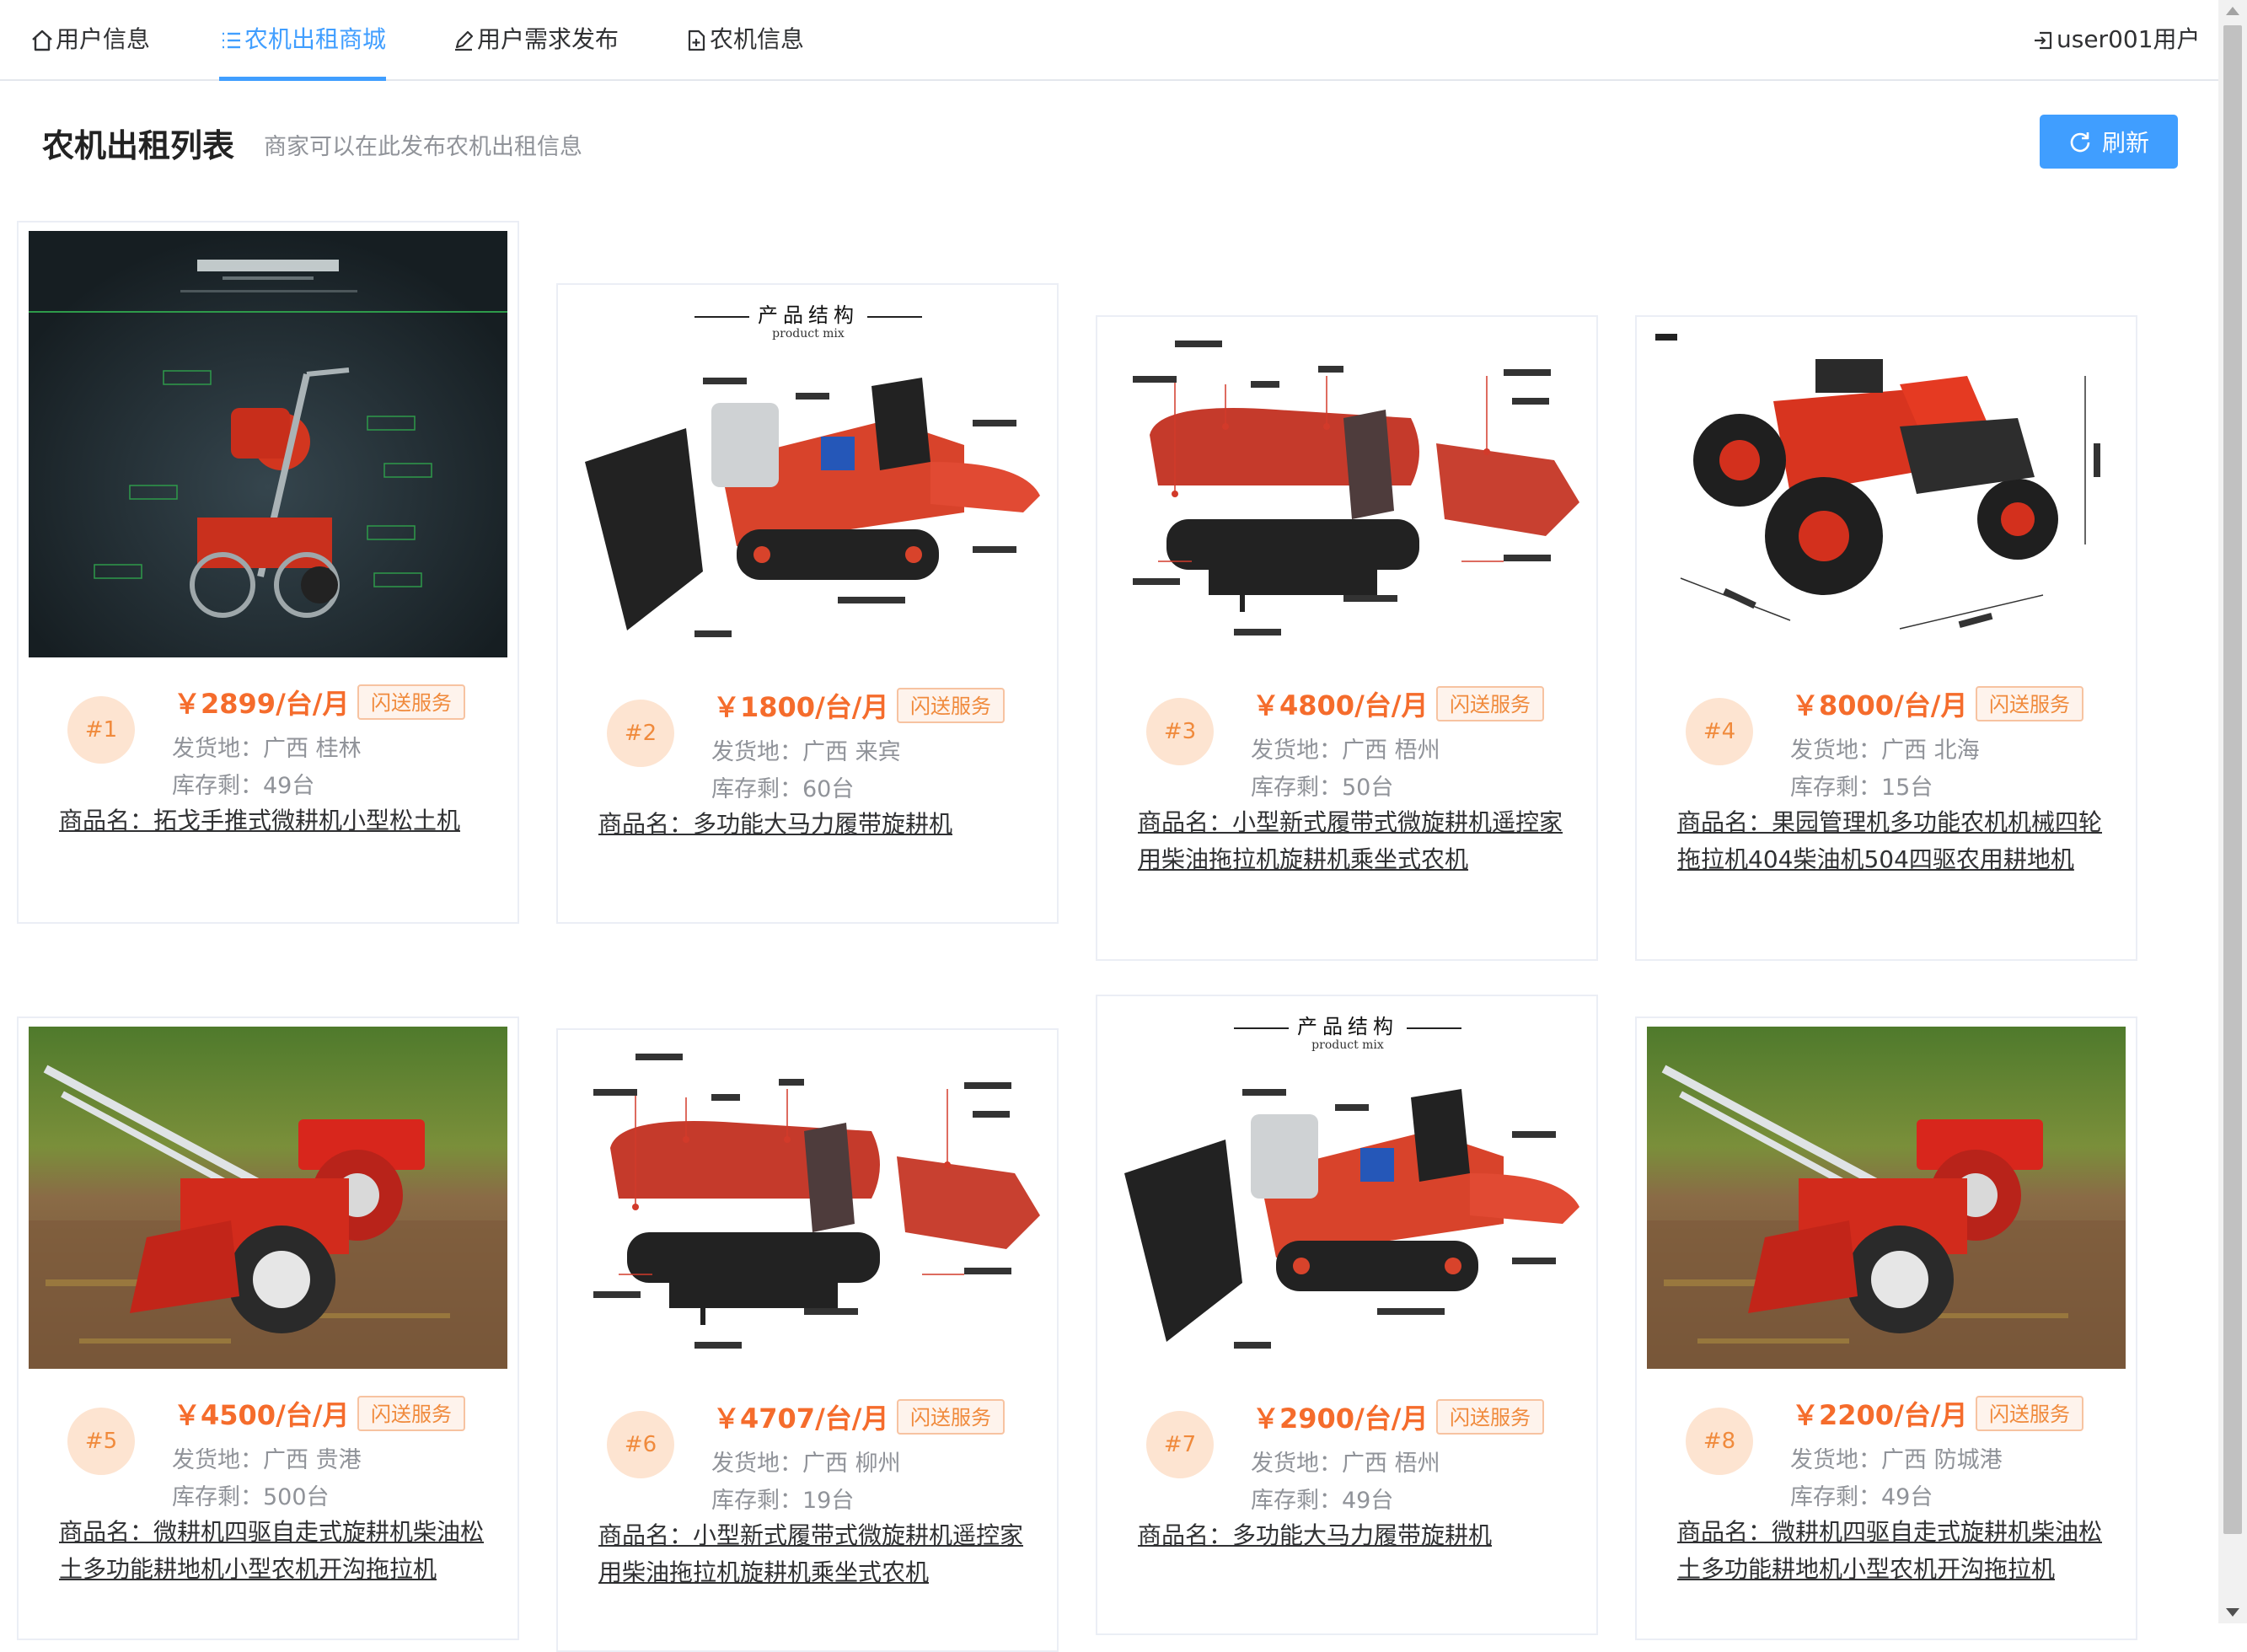  Describe the element at coordinates (267, 1460) in the screenshot. I see `origin-text: 发货地：广西 贵港` at that location.